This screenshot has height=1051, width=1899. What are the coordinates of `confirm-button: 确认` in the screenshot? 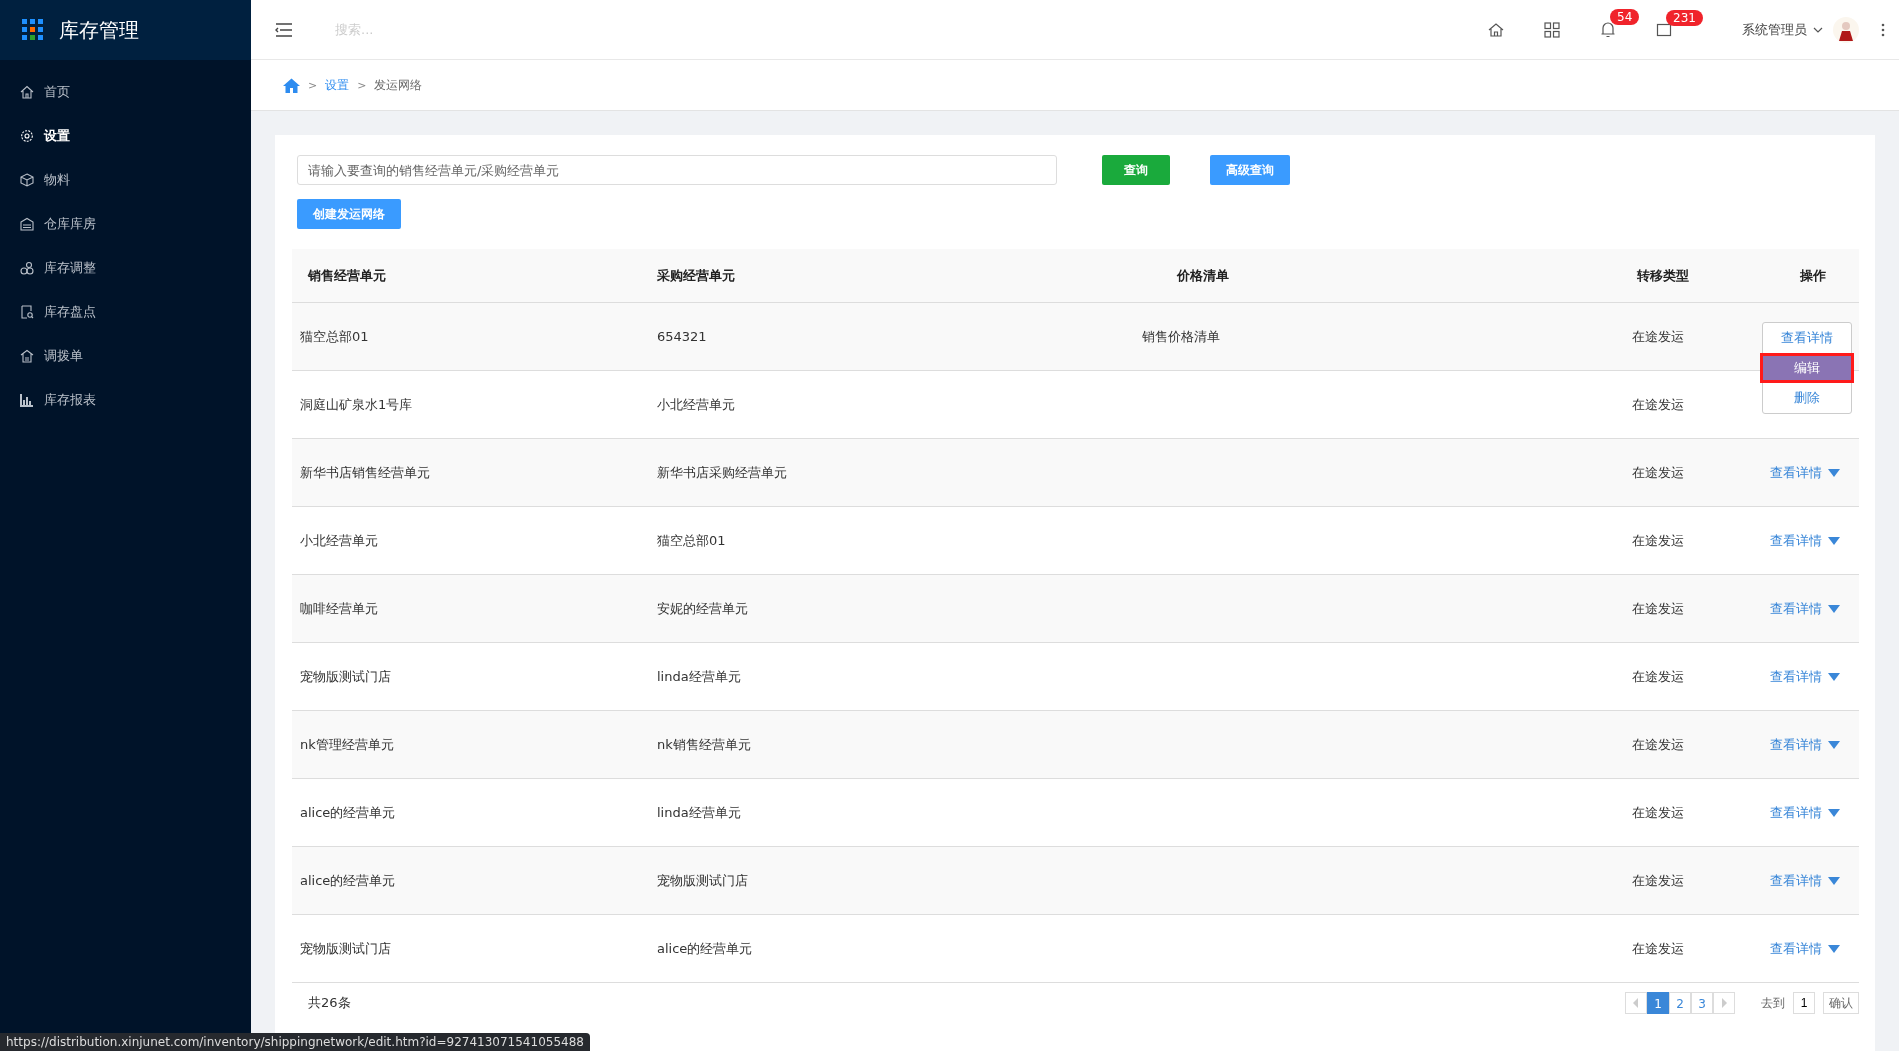 It's located at (1841, 1003).